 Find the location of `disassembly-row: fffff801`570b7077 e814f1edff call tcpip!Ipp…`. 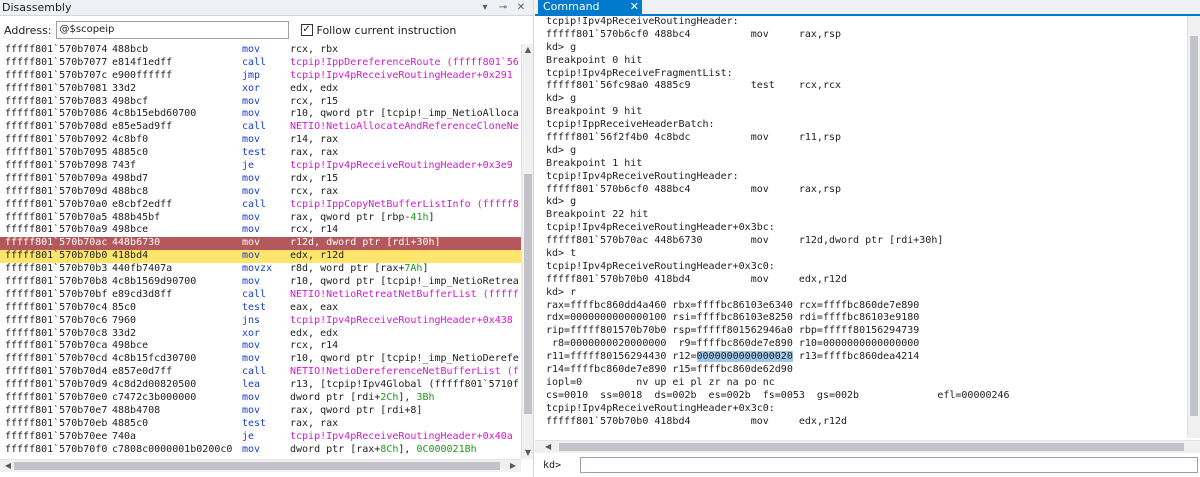

disassembly-row: fffff801`570b7077 e814f1edff call tcpip!Ipp… is located at coordinates (260, 63).